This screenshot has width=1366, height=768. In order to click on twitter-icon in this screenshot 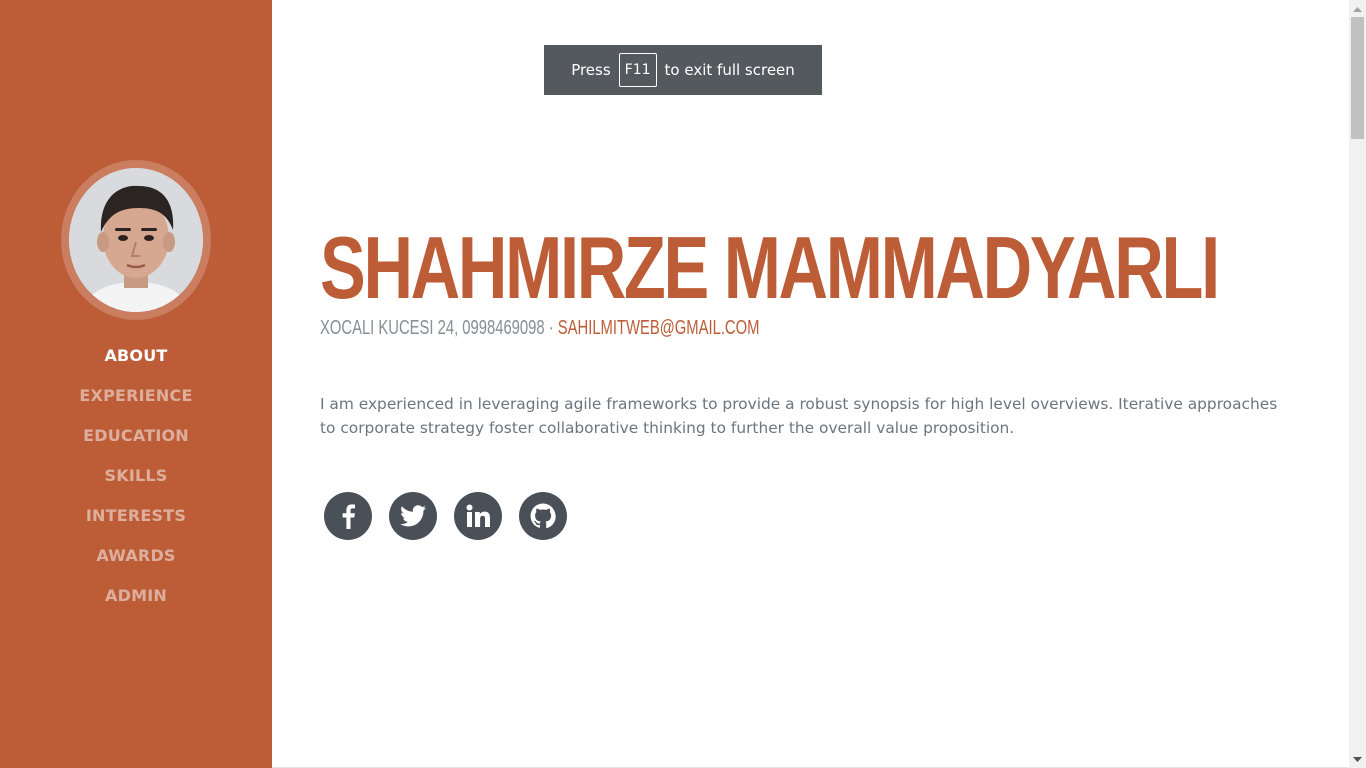, I will do `click(413, 516)`.